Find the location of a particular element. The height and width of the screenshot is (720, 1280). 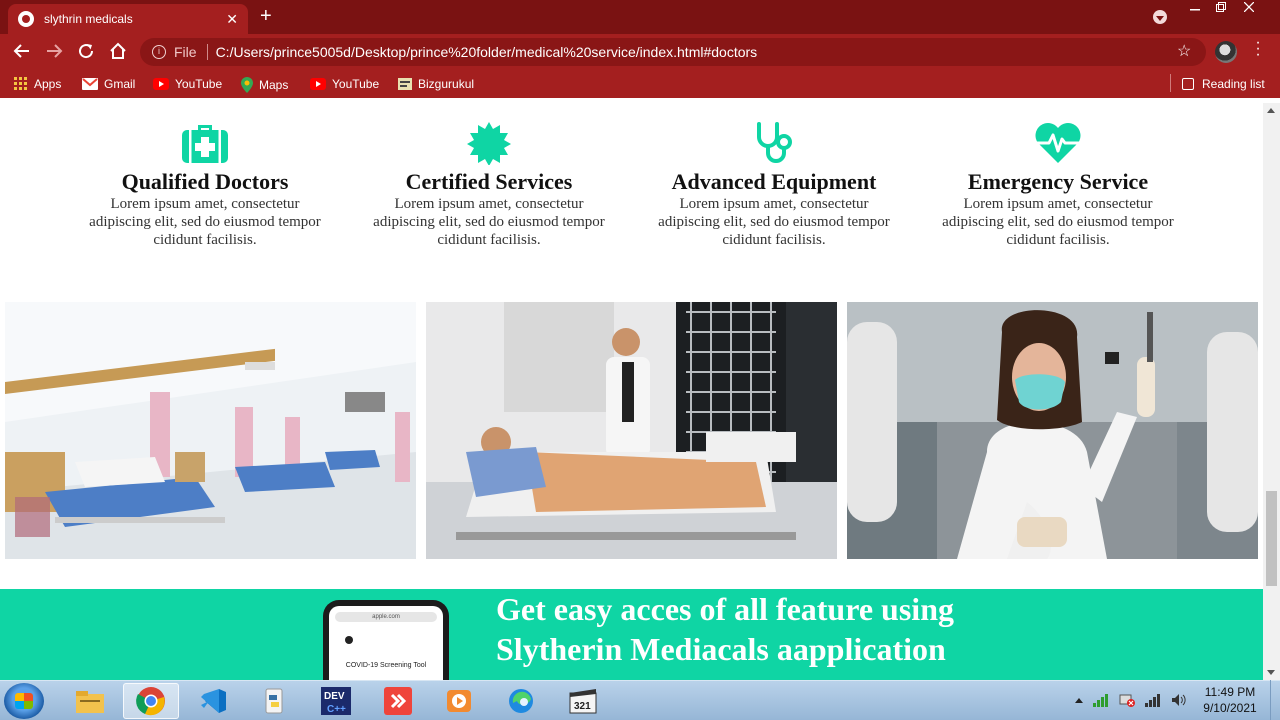

heartbeat-icon is located at coordinates (1058, 143).